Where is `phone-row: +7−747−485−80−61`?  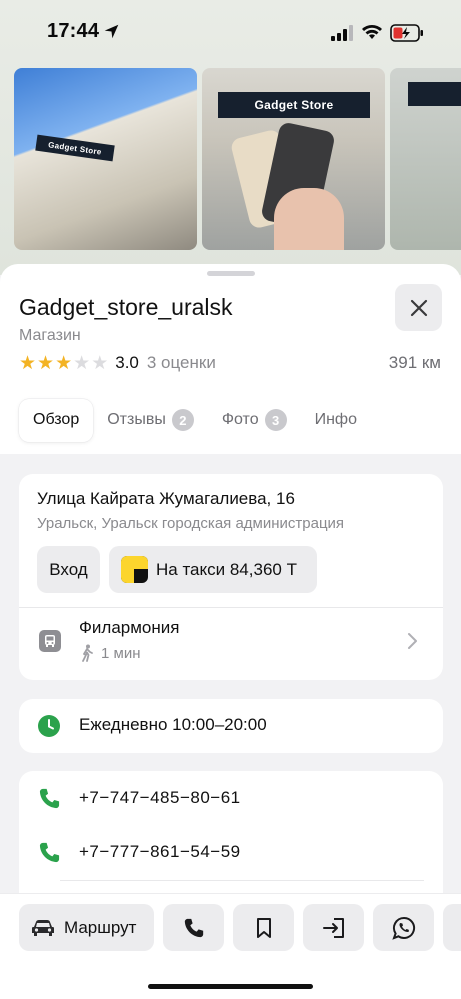 phone-row: +7−747−485−80−61 is located at coordinates (231, 798).